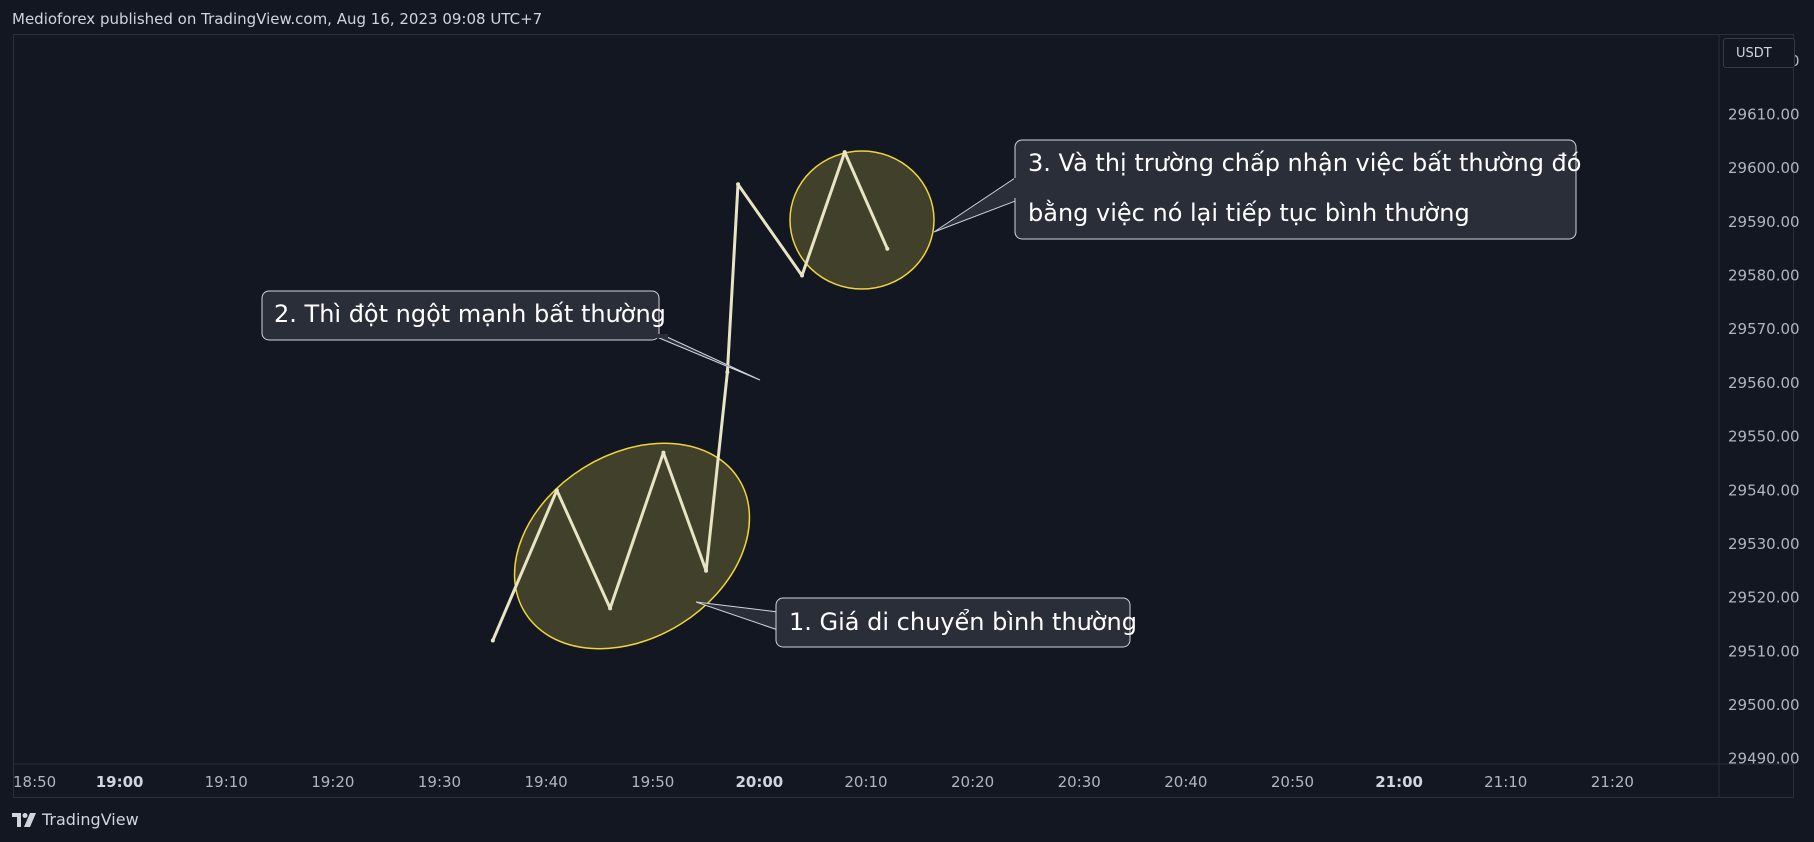 This screenshot has width=1814, height=842. Describe the element at coordinates (972, 782) in the screenshot. I see `time-tick-label: 20:20` at that location.